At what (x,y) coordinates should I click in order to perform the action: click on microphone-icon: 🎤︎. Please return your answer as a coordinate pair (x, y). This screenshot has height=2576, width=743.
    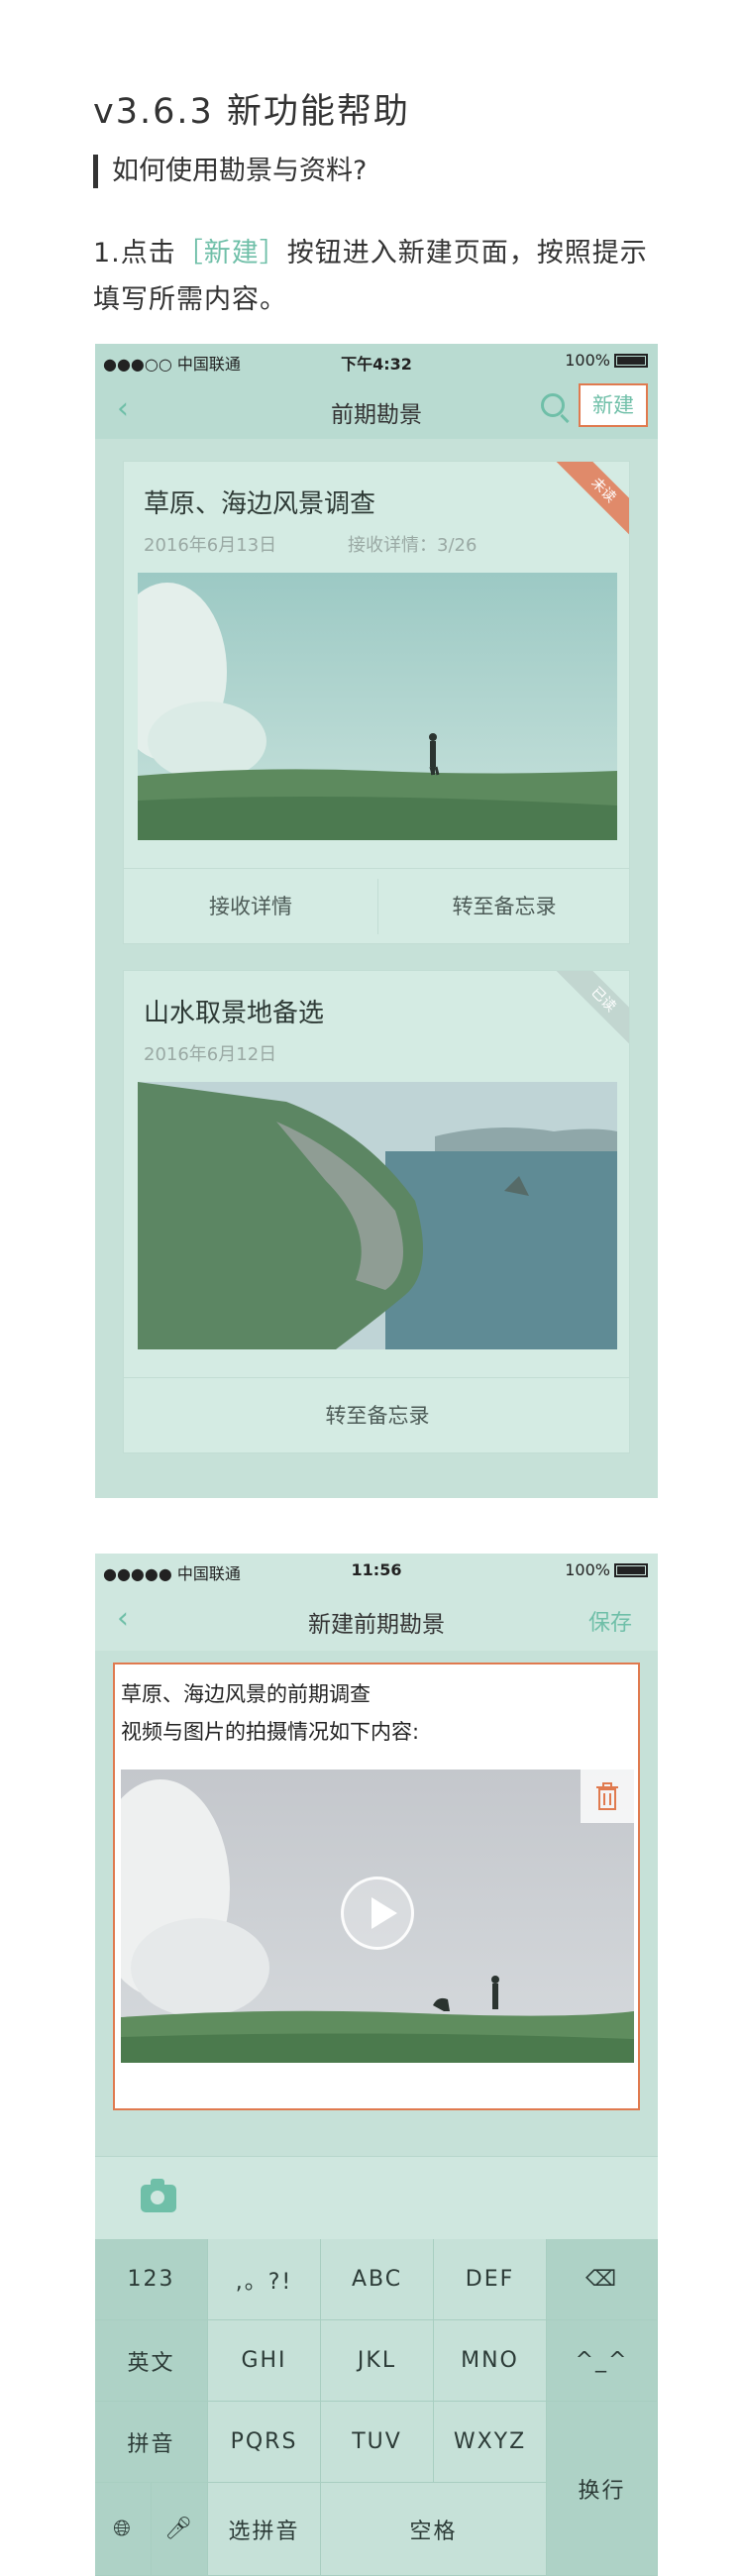
    Looking at the image, I should click on (180, 2529).